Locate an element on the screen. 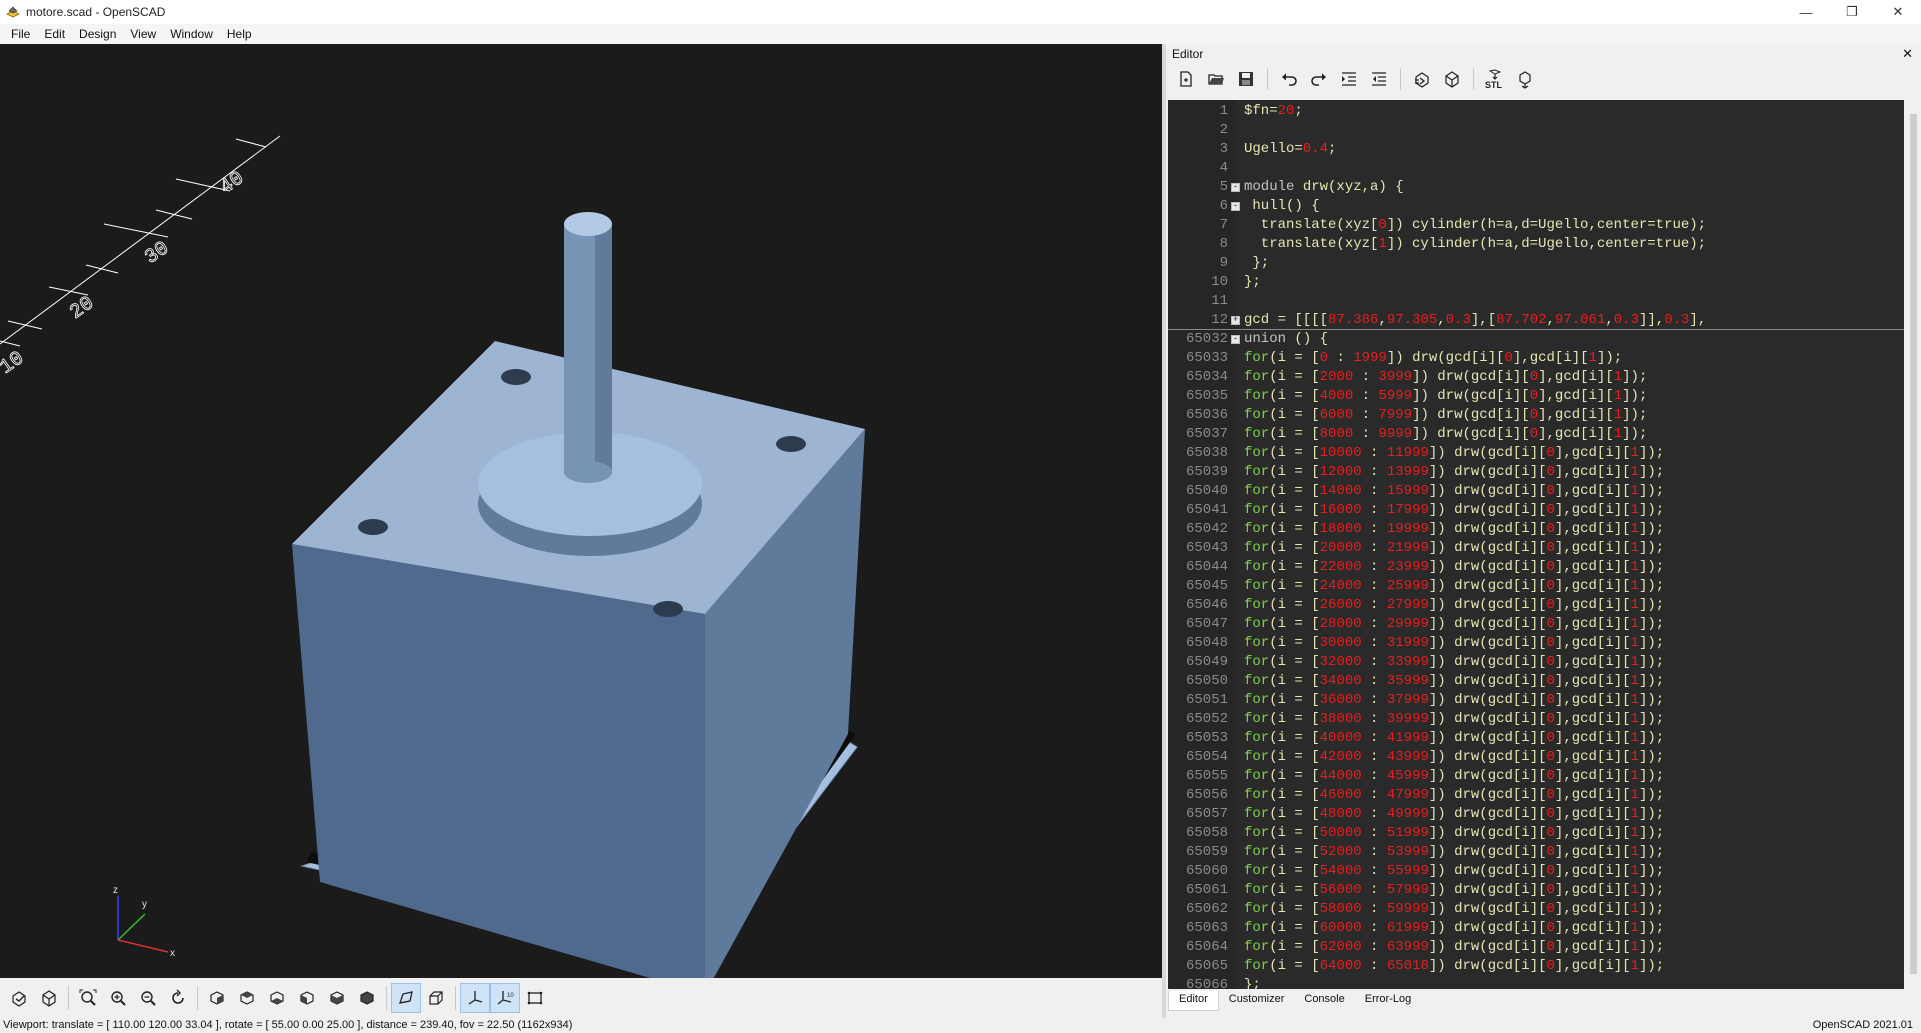  view-back-icon is located at coordinates (367, 998).